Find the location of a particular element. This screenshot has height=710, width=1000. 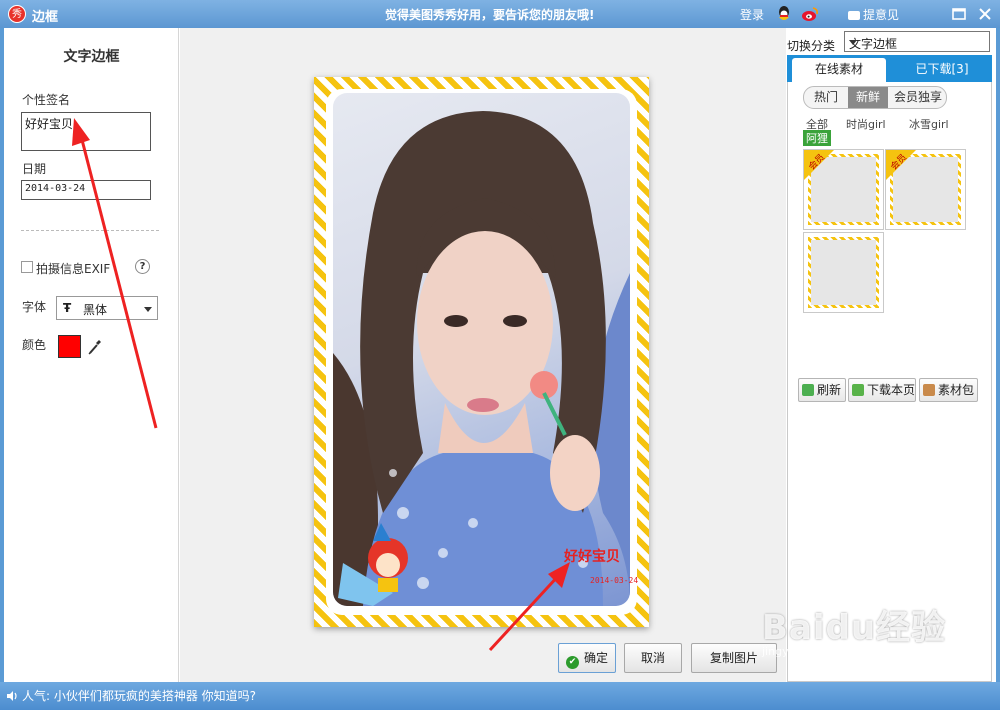

date-label: 日期 is located at coordinates (34, 169).